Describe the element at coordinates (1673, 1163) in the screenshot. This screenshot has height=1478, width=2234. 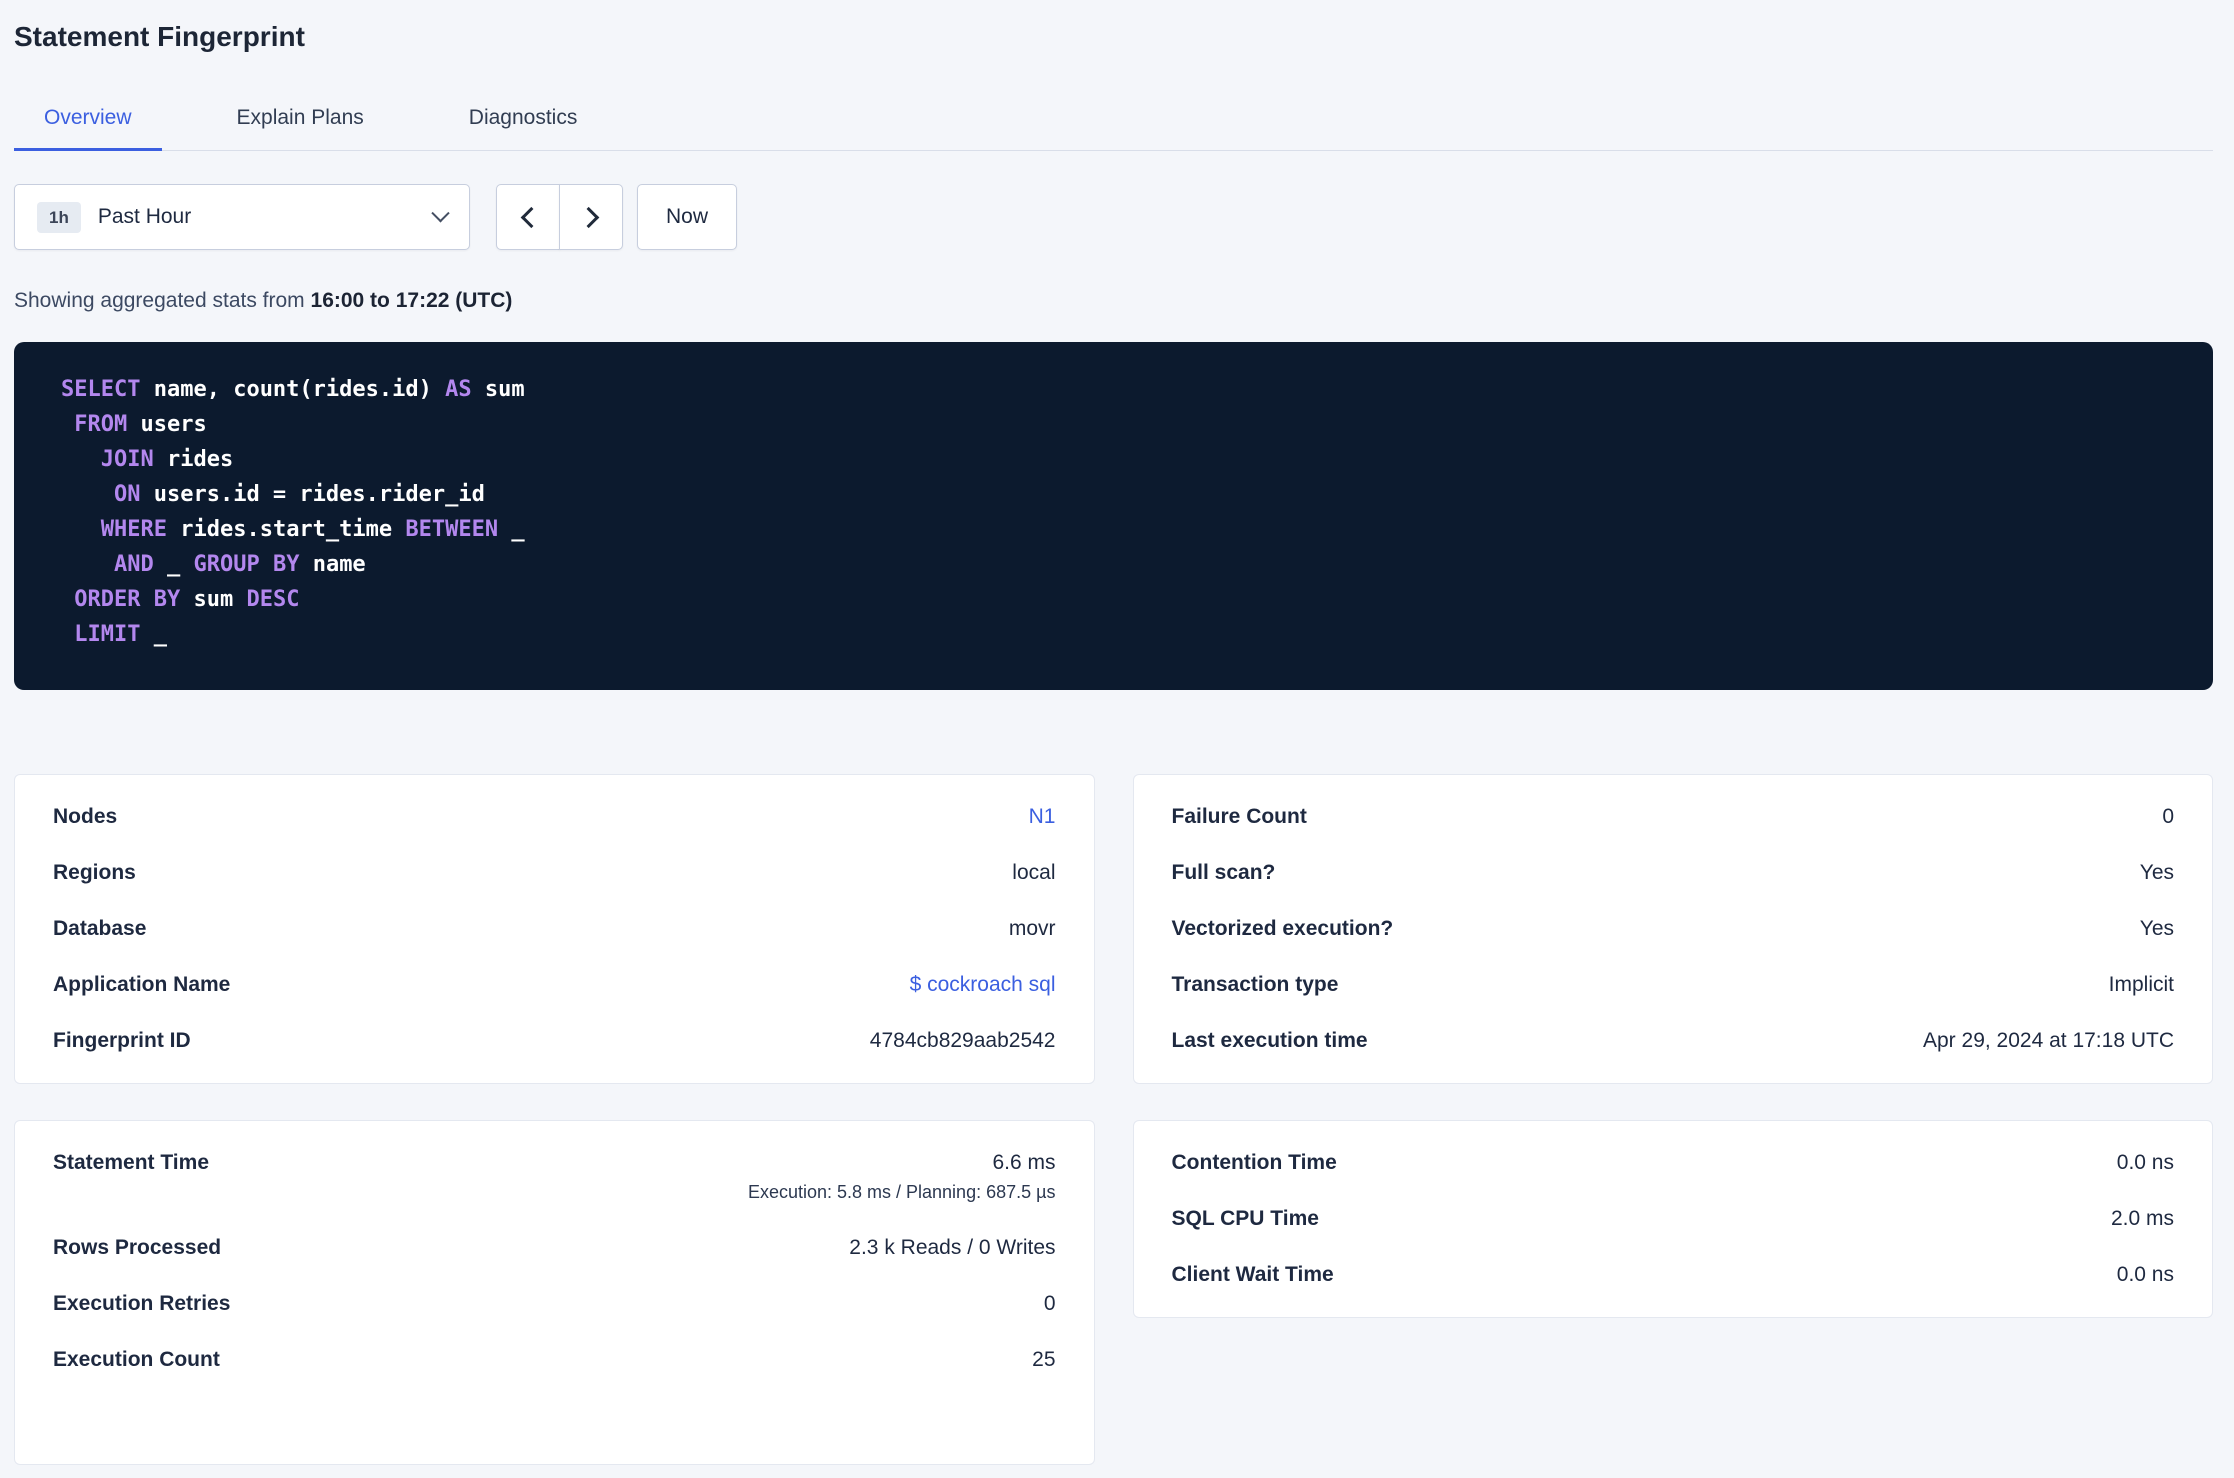
I see `stat-row: Contention Time 0.0 ns` at that location.